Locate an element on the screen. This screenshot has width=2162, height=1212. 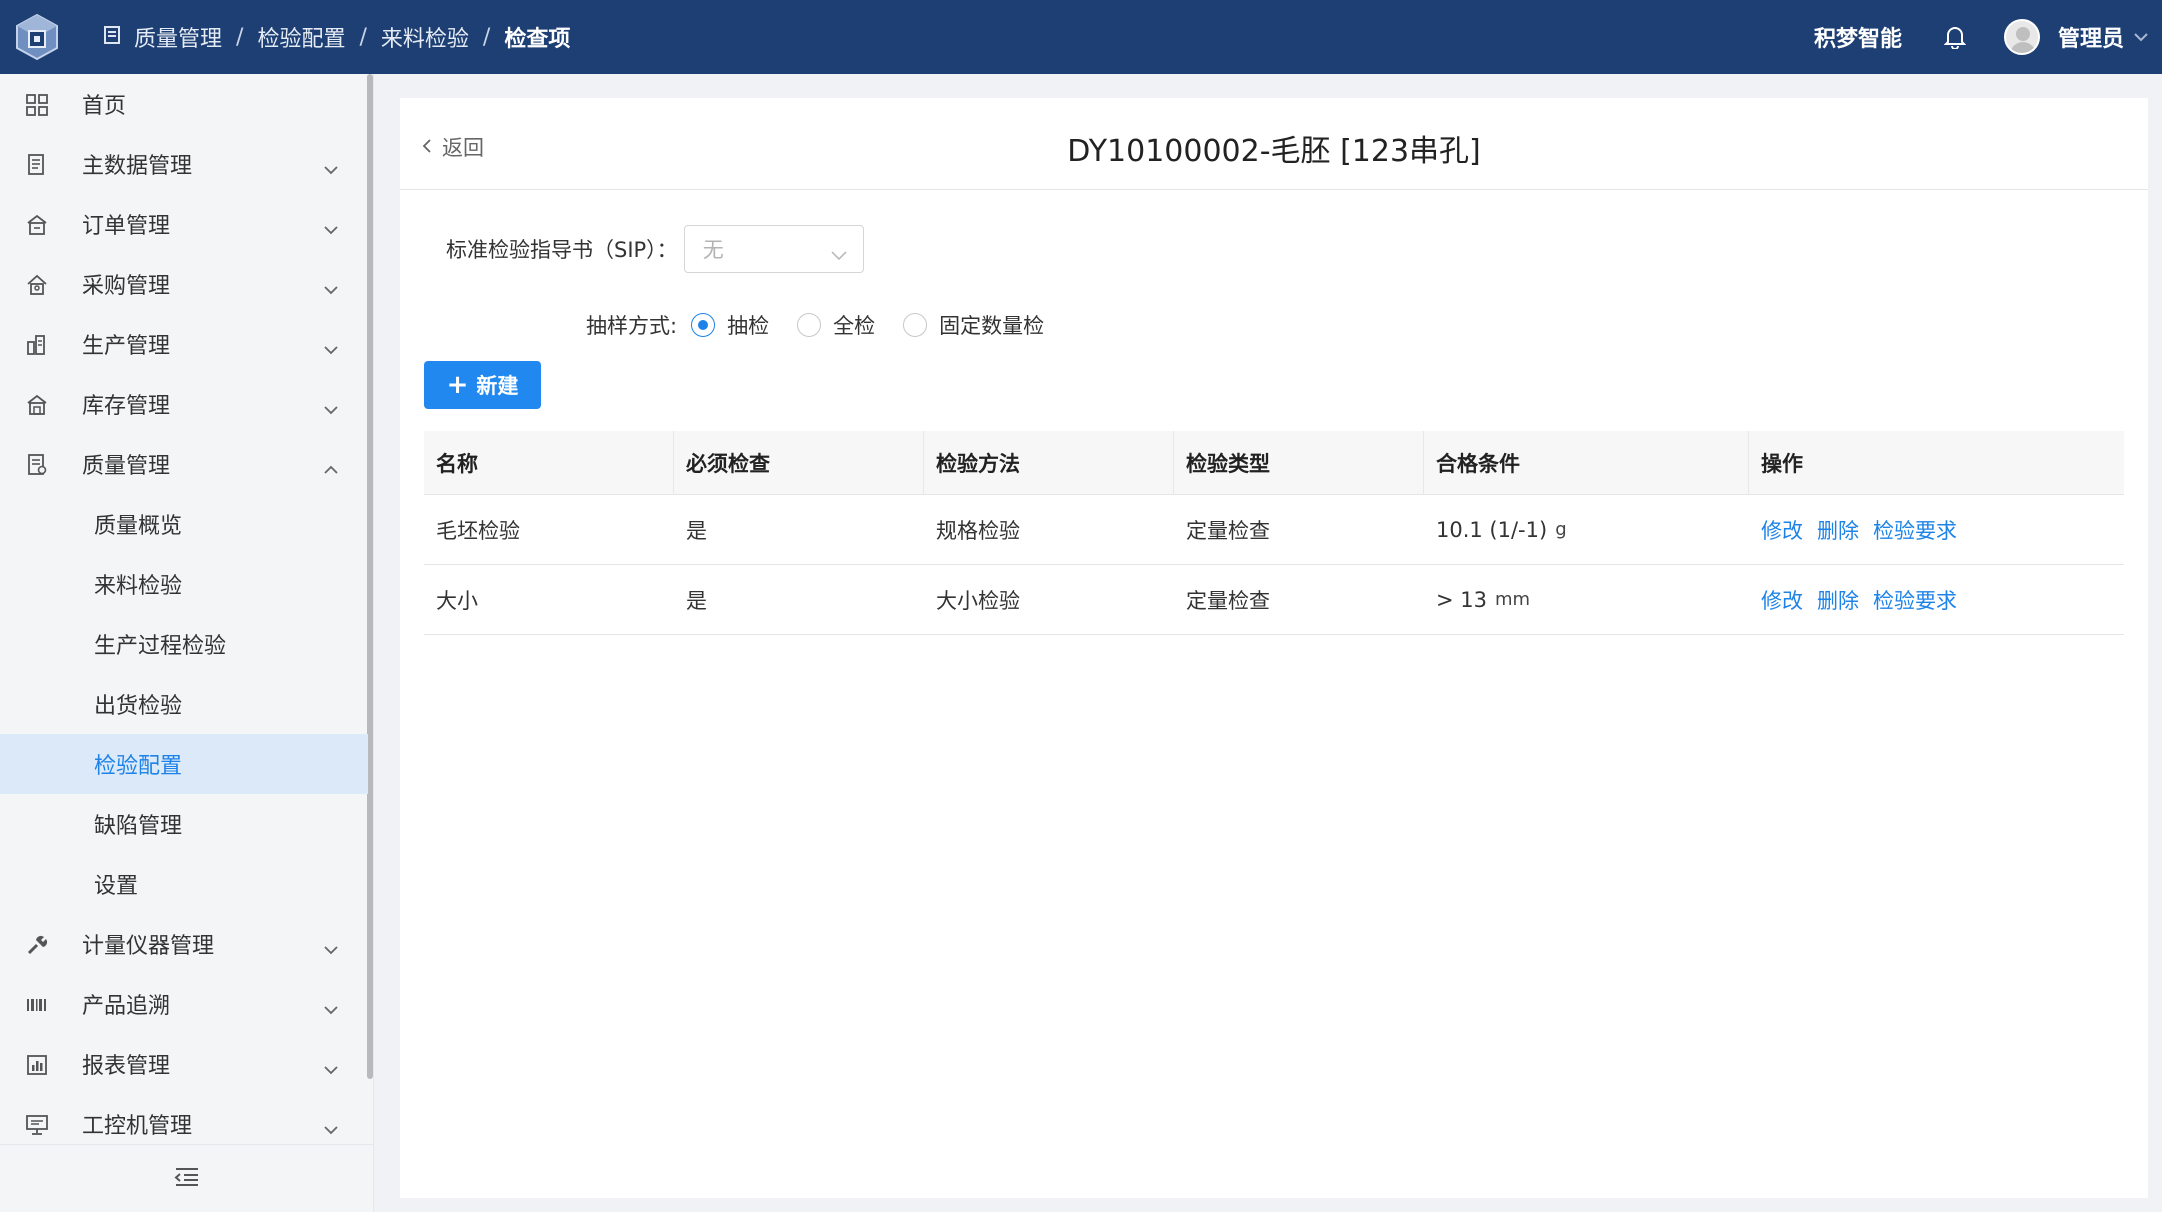
sidebar-item-label: 订单管理 is located at coordinates (126, 226).